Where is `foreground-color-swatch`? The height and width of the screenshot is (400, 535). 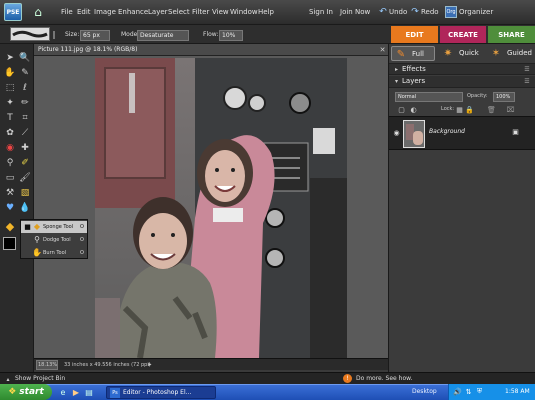 foreground-color-swatch is located at coordinates (9, 243).